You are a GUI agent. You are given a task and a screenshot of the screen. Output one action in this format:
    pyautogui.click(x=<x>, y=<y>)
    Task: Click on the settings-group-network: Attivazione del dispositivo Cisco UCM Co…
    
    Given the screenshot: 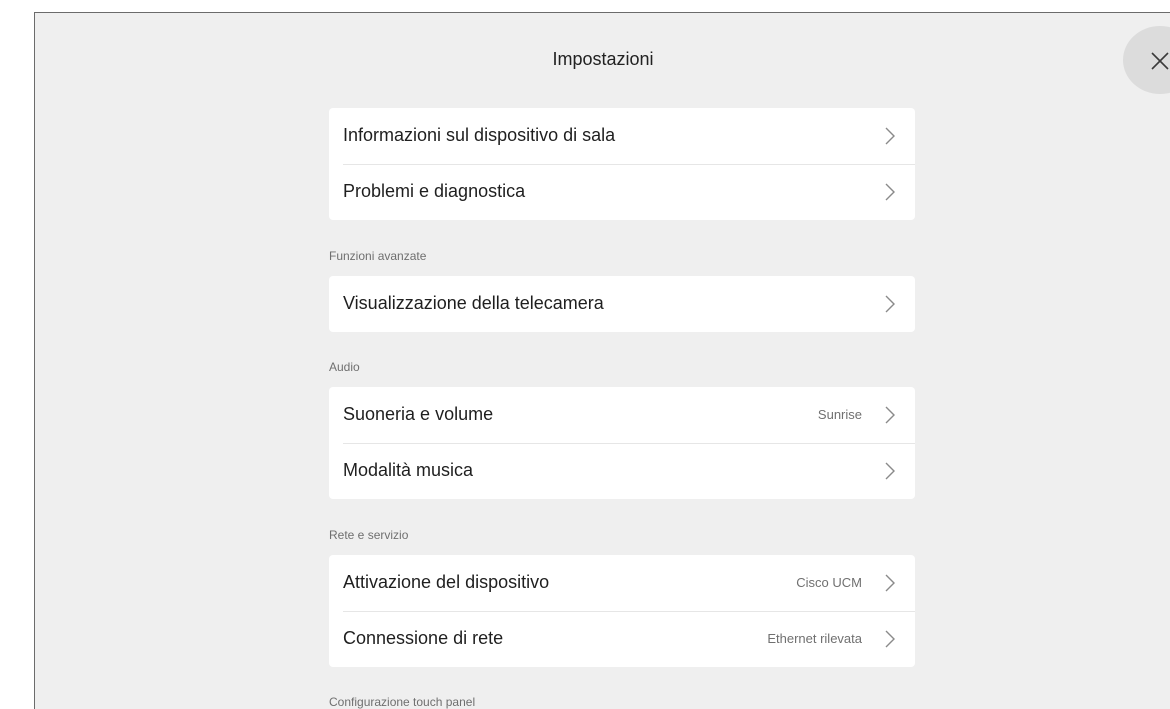 What is the action you would take?
    pyautogui.click(x=622, y=611)
    